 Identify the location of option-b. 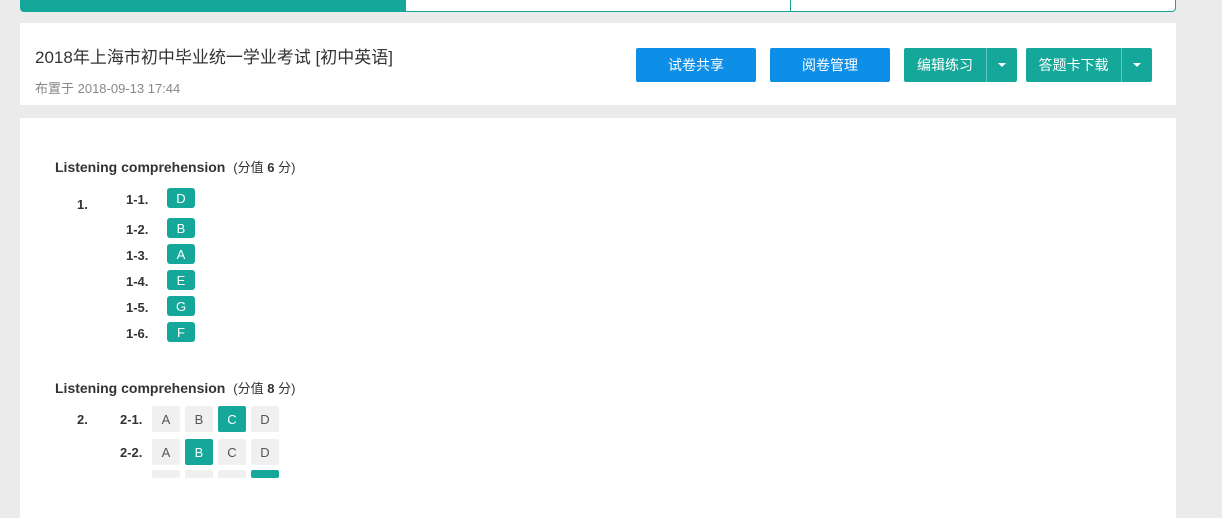
(199, 474).